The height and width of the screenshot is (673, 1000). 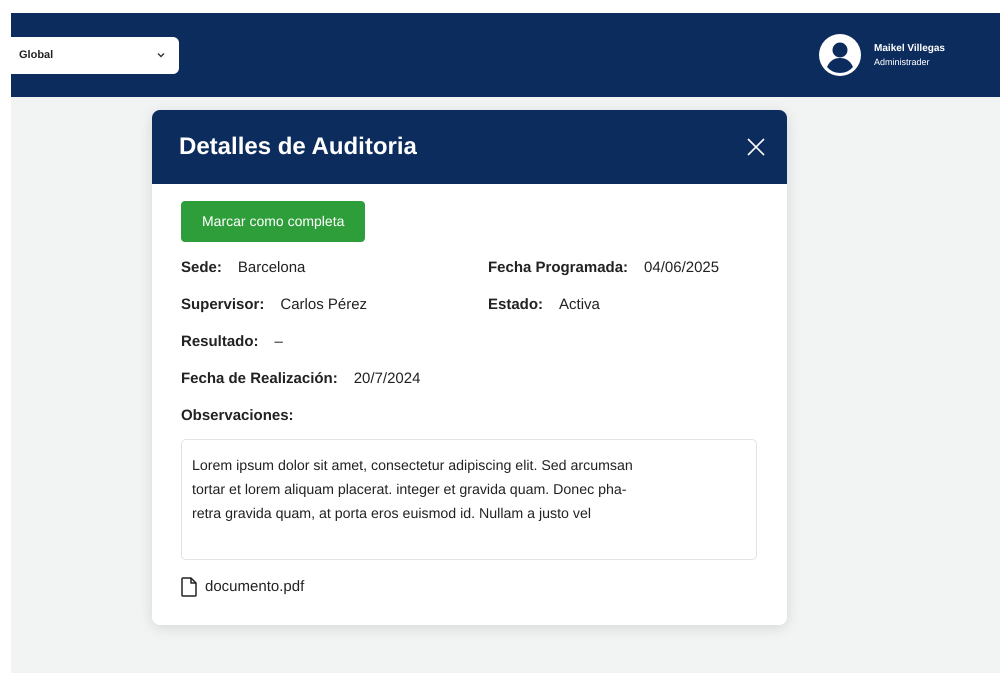 I want to click on field-value: 04/06/2025, so click(x=682, y=268).